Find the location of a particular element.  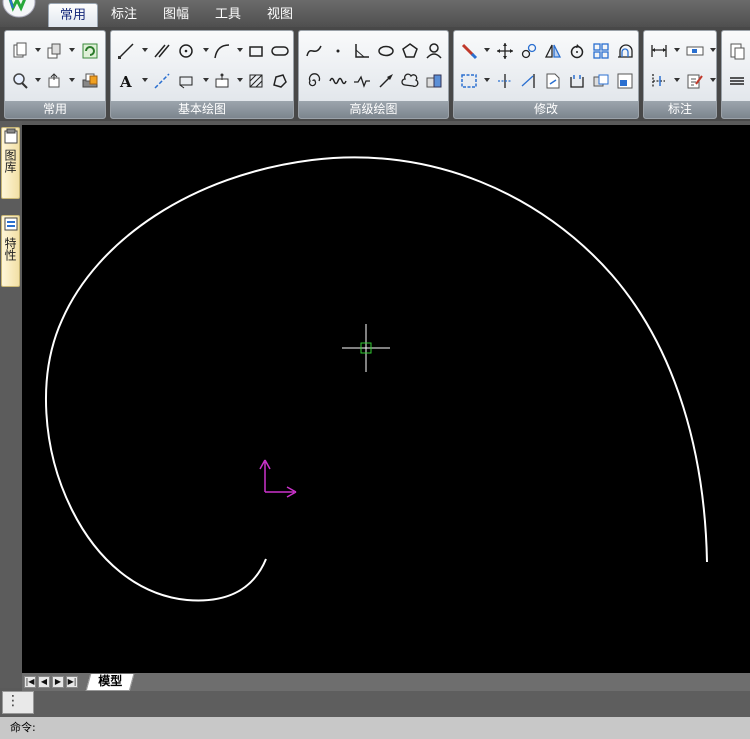

rectangle-icon is located at coordinates (256, 51).